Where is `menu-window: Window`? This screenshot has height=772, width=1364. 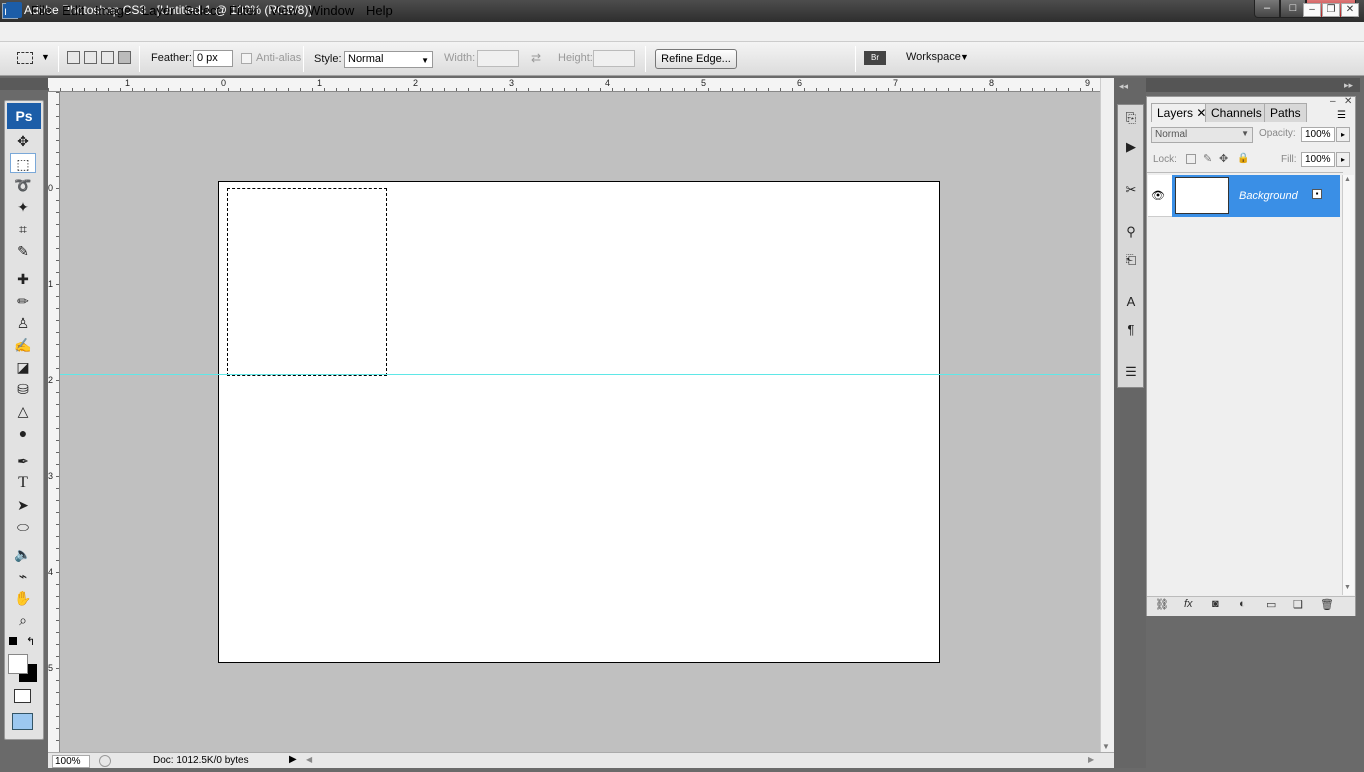
menu-window: Window is located at coordinates (331, 10).